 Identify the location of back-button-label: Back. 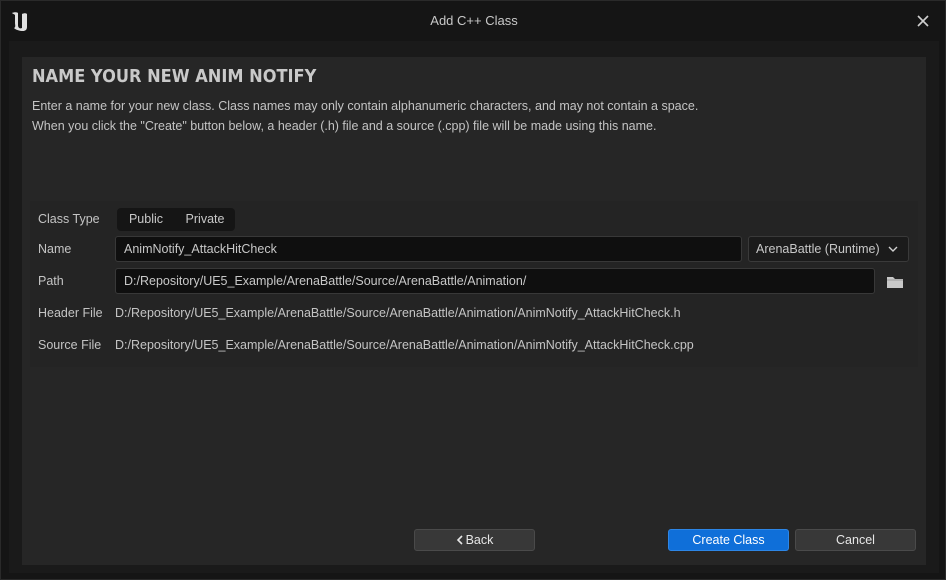
(479, 540).